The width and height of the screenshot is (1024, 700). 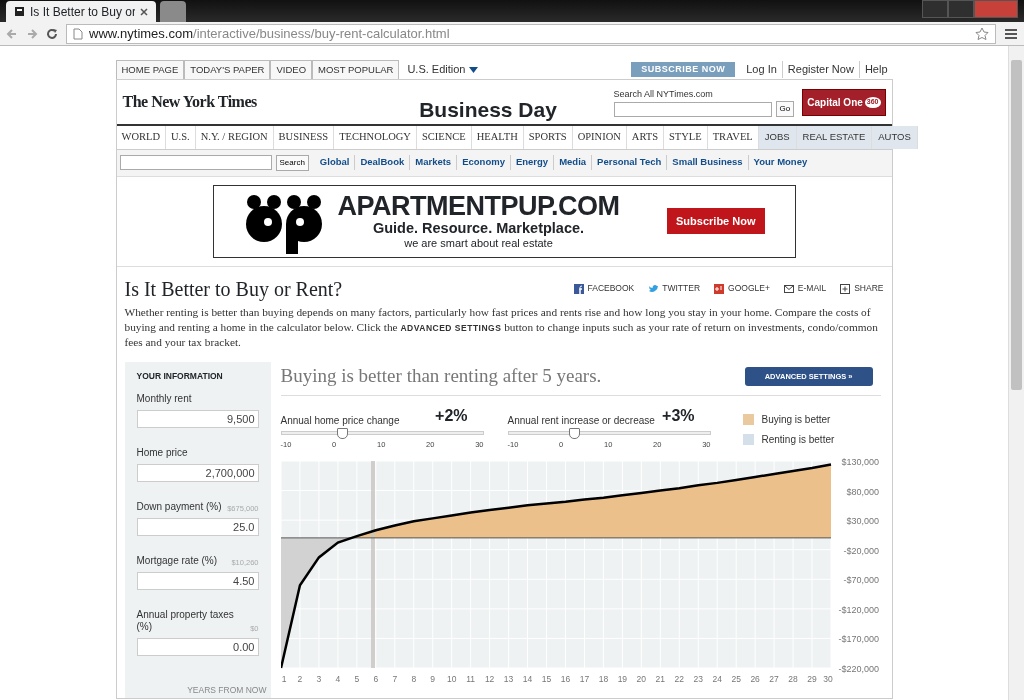 What do you see at coordinates (433, 162) in the screenshot?
I see `subsection-link: Markets` at bounding box center [433, 162].